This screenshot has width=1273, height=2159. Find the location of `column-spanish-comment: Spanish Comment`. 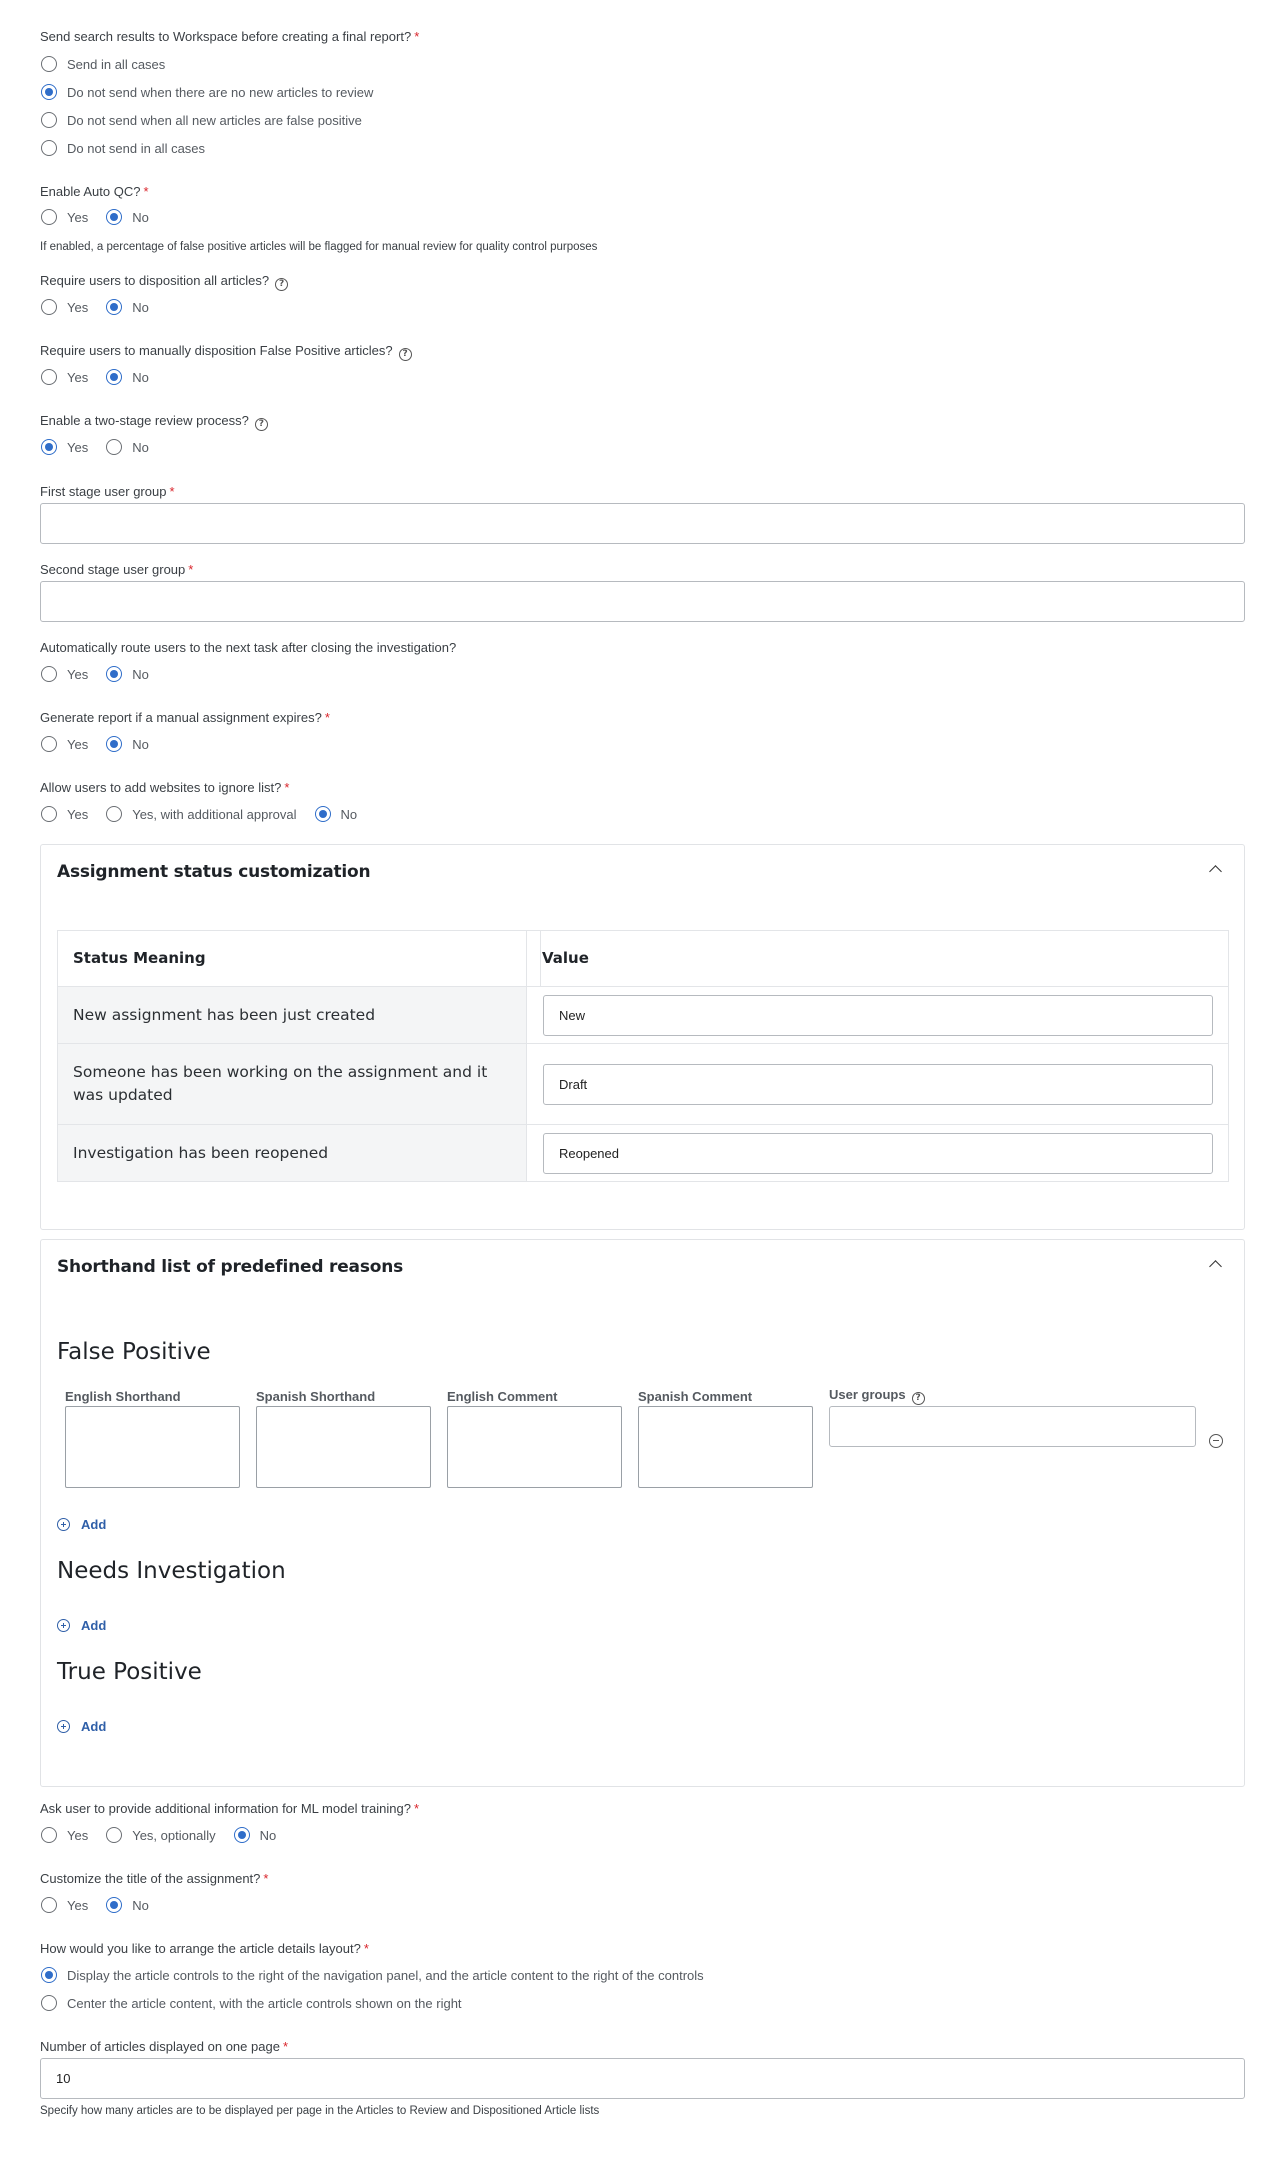

column-spanish-comment: Spanish Comment is located at coordinates (695, 1396).